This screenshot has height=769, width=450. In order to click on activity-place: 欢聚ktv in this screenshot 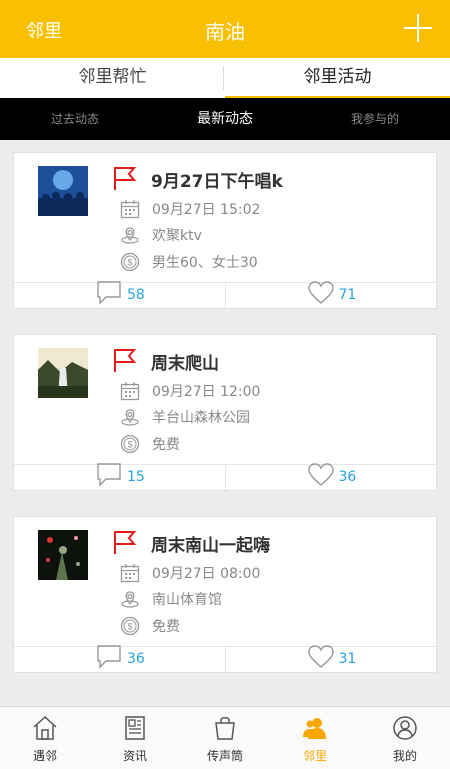, I will do `click(177, 236)`.